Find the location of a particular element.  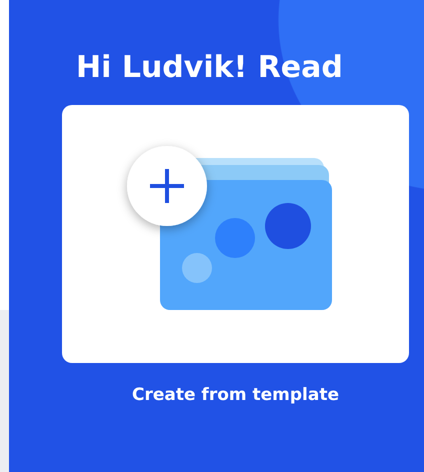

greeting-heading: Hi Ludvik! Read is located at coordinates (209, 68).